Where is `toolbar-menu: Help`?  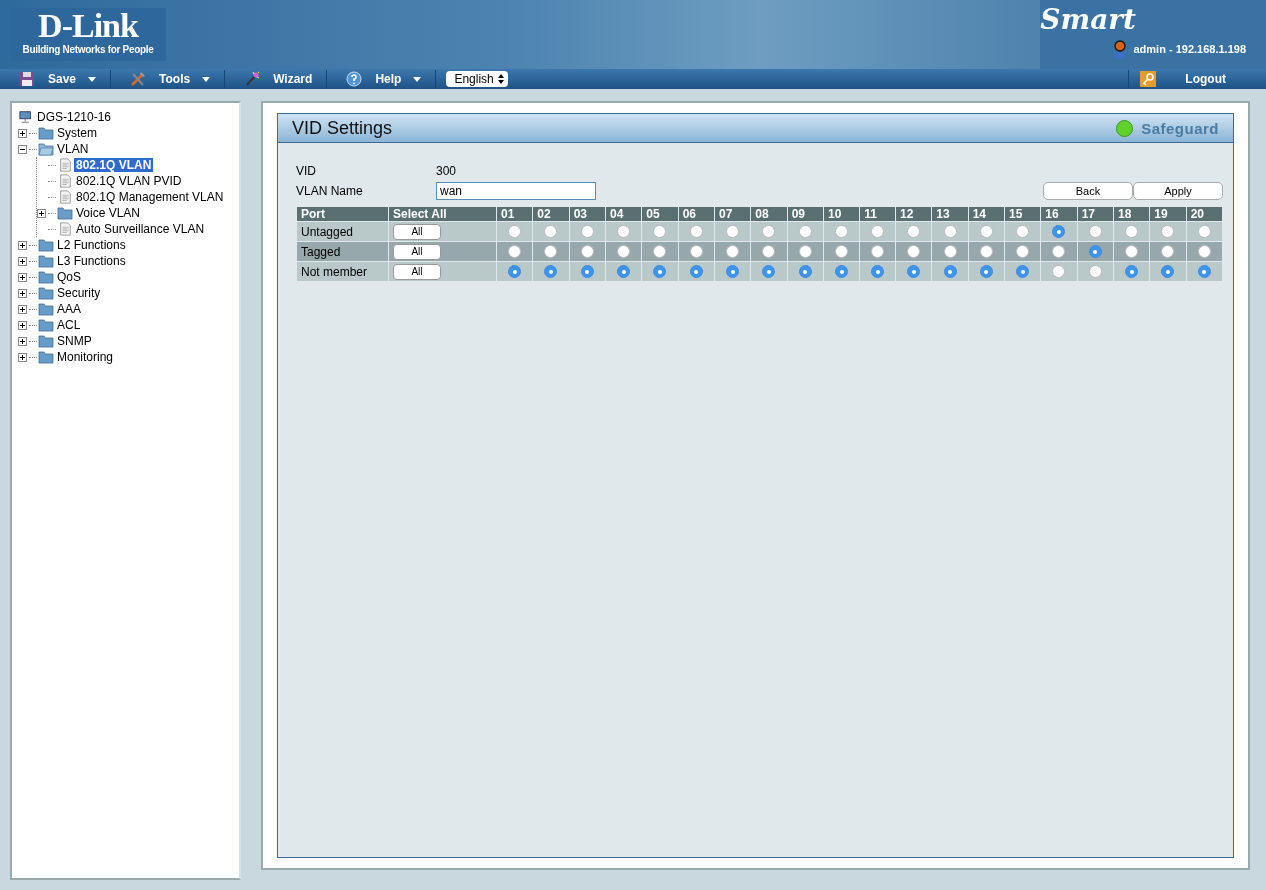
toolbar-menu: Help is located at coordinates (382, 79).